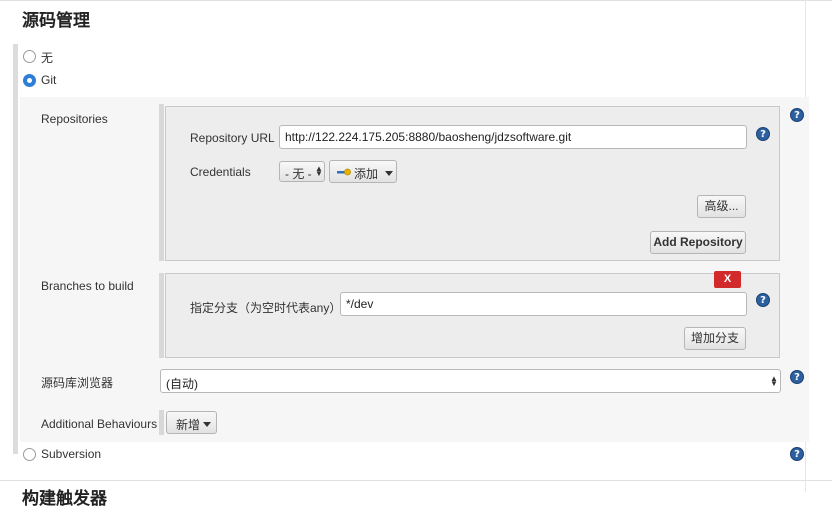 The height and width of the screenshot is (509, 832). I want to click on credentials-label: Credentials, so click(220, 172).